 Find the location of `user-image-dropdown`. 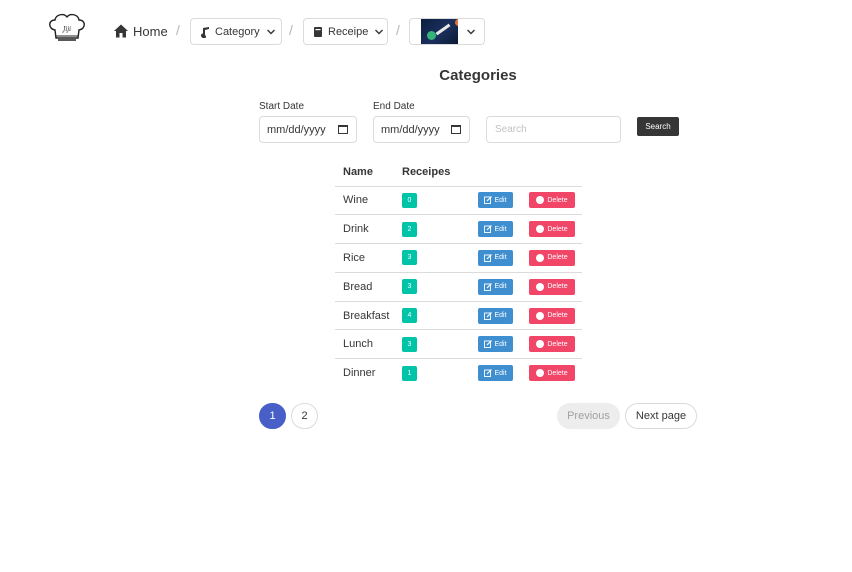

user-image-dropdown is located at coordinates (447, 31).